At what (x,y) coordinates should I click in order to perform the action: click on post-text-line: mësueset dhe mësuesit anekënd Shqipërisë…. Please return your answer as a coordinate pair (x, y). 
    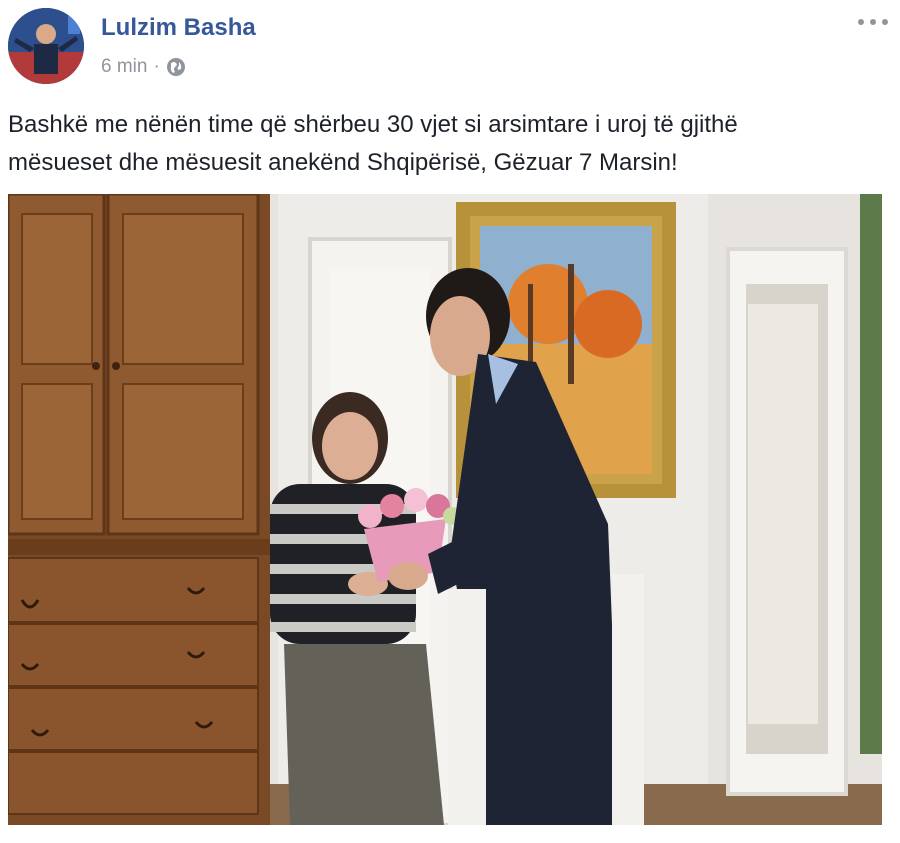
    Looking at the image, I should click on (343, 162).